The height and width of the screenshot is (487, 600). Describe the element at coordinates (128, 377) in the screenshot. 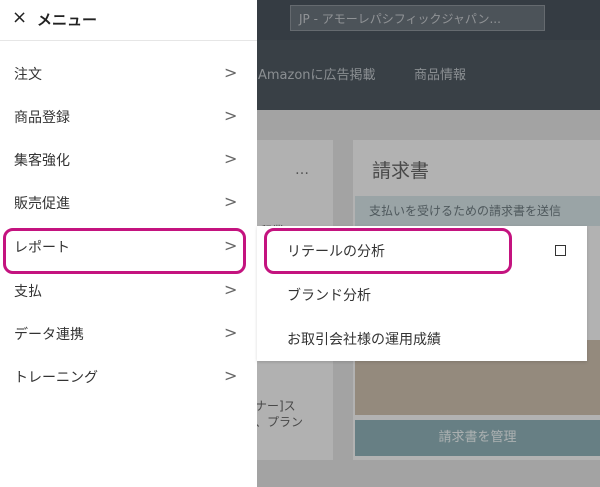

I see `menu-item-training: トレーニング >` at that location.